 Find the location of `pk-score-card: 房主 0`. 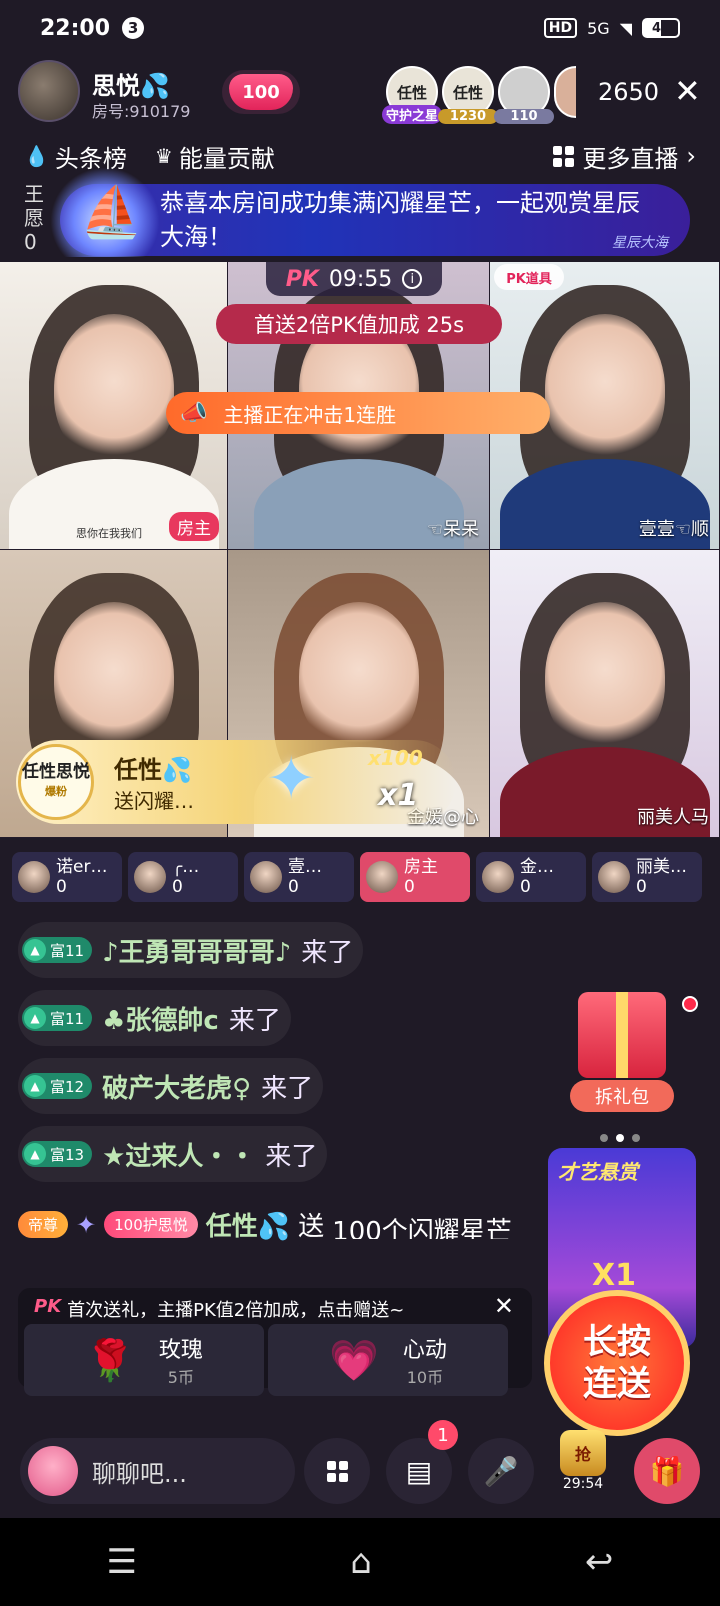

pk-score-card: 房主 0 is located at coordinates (415, 877).